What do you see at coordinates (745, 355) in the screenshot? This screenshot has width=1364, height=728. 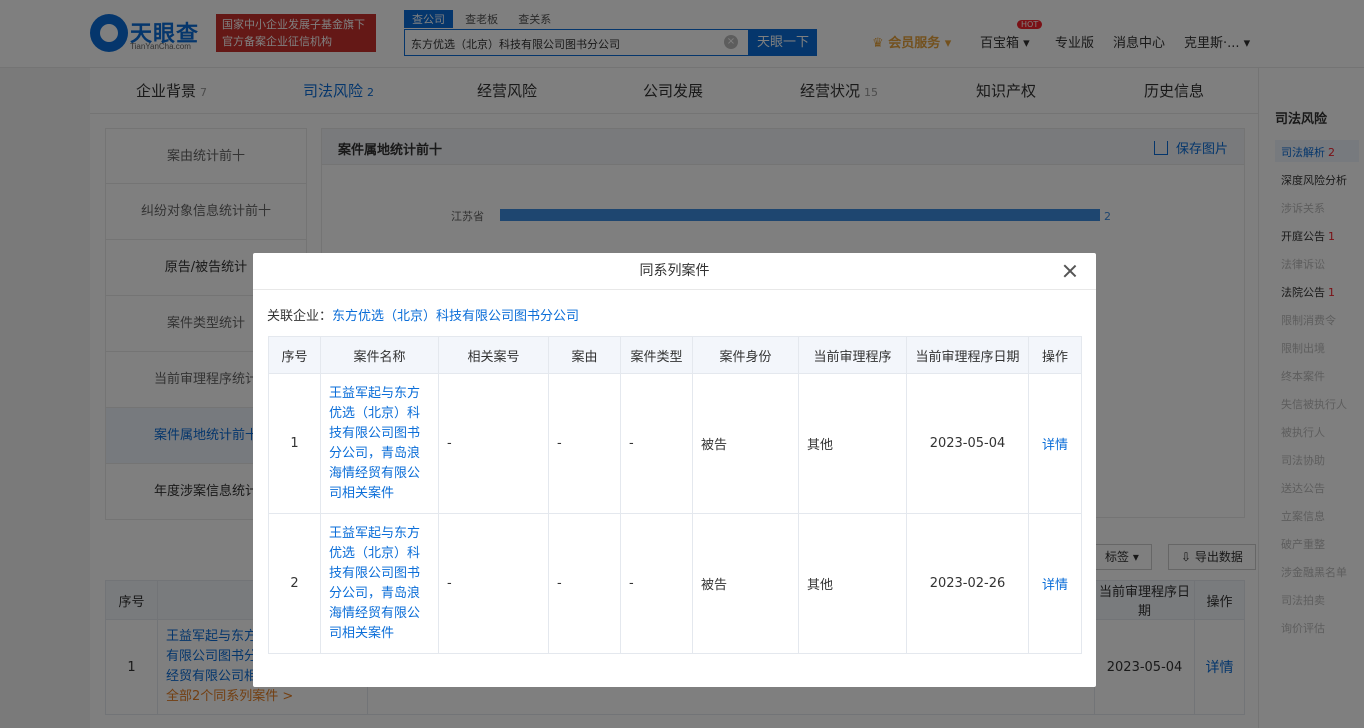 I see `col-header: 案件身份` at bounding box center [745, 355].